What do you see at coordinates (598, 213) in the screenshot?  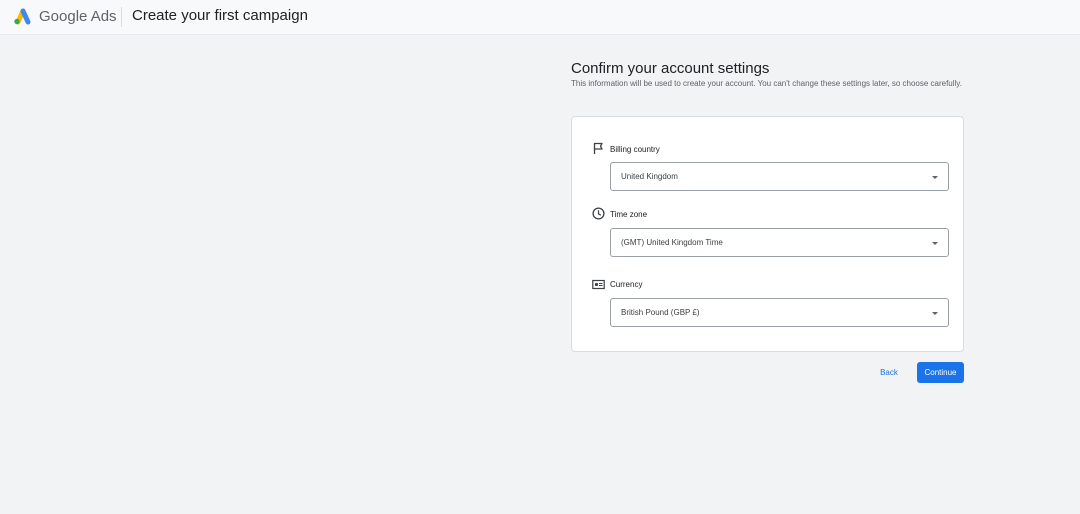 I see `clock-icon` at bounding box center [598, 213].